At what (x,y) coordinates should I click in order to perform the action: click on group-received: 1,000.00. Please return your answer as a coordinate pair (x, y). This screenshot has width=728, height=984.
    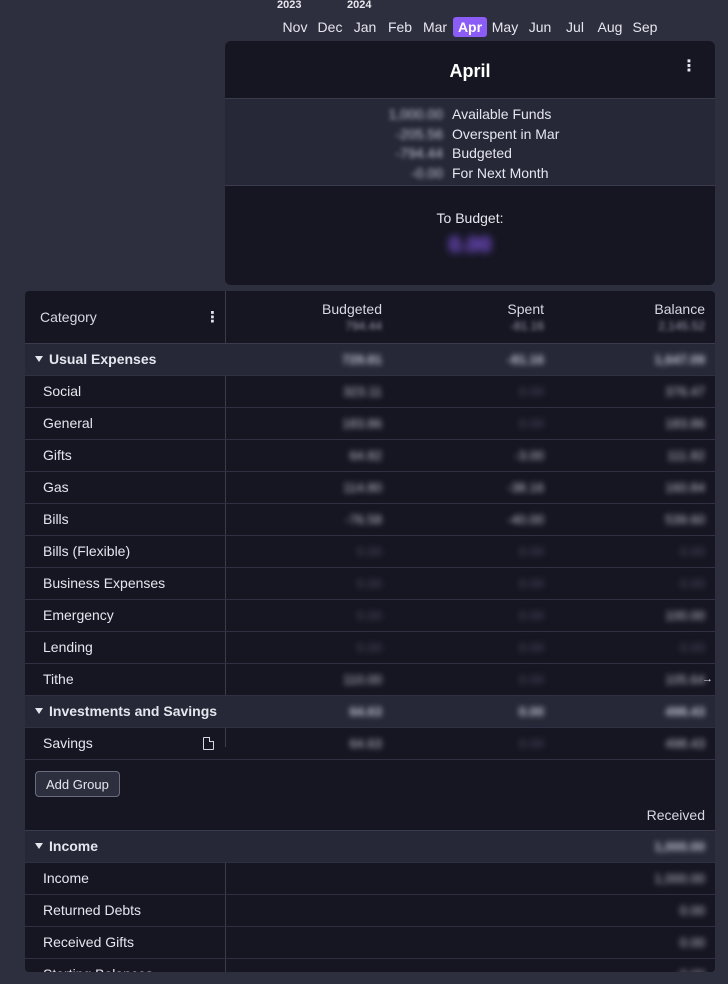
    Looking at the image, I should click on (679, 846).